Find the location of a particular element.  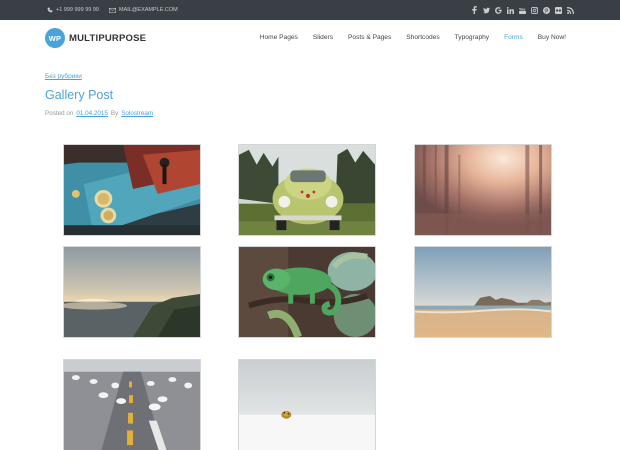

contact-info: +1 999 999 99 99 MAIL@EXAMPLE.COM is located at coordinates (115, 10).